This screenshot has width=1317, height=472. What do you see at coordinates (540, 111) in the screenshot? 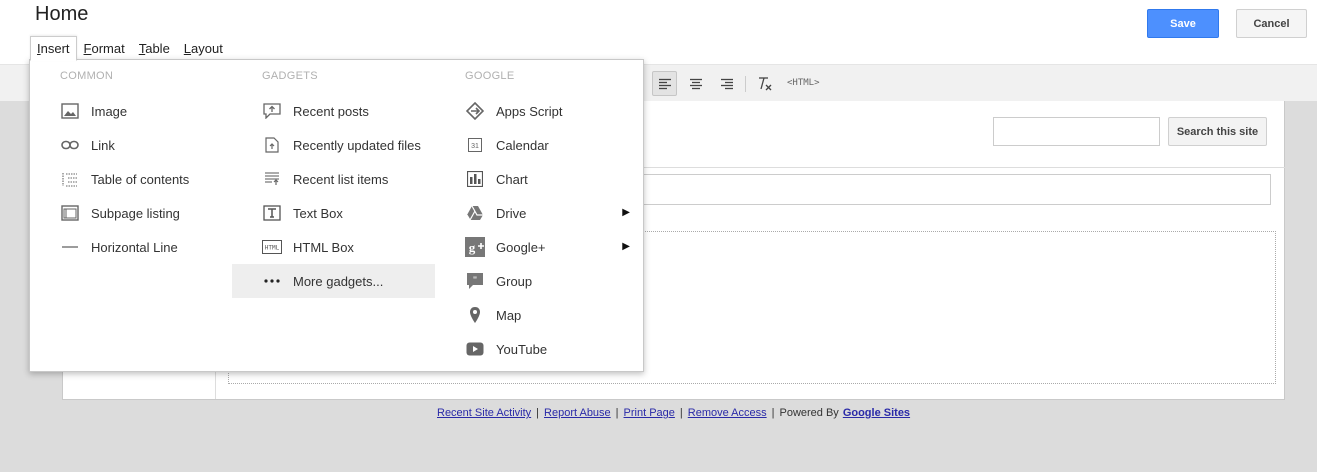
I see `insert-apps-script-item: Apps Script` at bounding box center [540, 111].